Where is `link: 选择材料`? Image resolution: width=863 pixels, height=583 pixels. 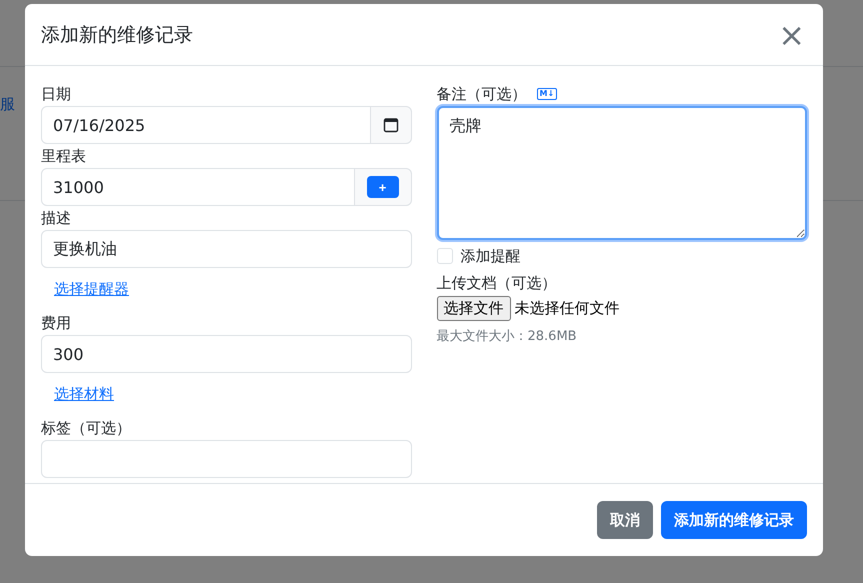
link: 选择材料 is located at coordinates (84, 394).